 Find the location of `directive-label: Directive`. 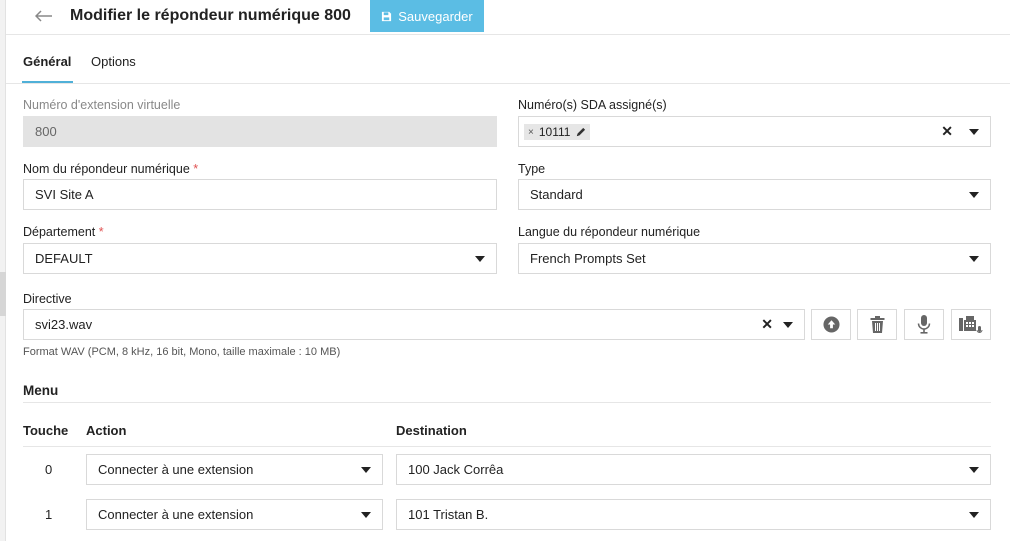

directive-label: Directive is located at coordinates (47, 299).